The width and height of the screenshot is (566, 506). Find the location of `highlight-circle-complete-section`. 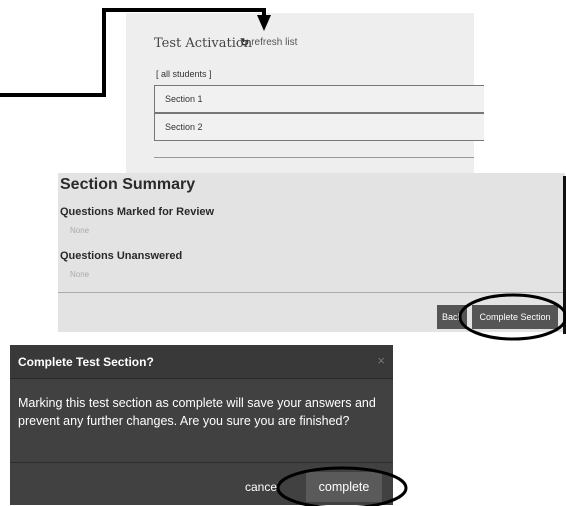

highlight-circle-complete-section is located at coordinates (512, 317).